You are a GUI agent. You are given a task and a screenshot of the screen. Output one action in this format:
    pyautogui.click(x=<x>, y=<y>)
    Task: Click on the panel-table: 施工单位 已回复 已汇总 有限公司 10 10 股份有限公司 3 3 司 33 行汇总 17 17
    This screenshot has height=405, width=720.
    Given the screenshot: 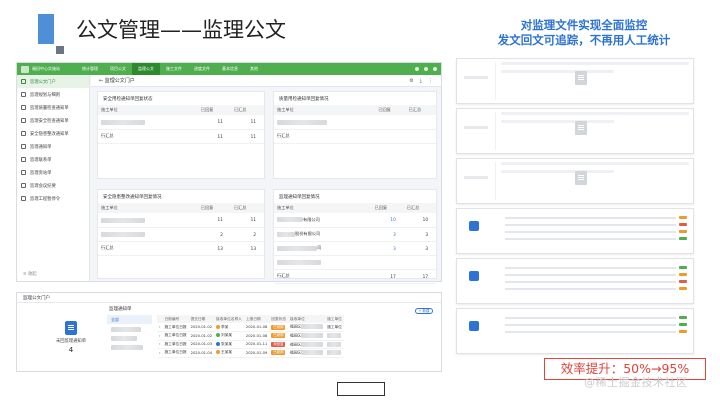 What is the action you would take?
    pyautogui.click(x=355, y=243)
    